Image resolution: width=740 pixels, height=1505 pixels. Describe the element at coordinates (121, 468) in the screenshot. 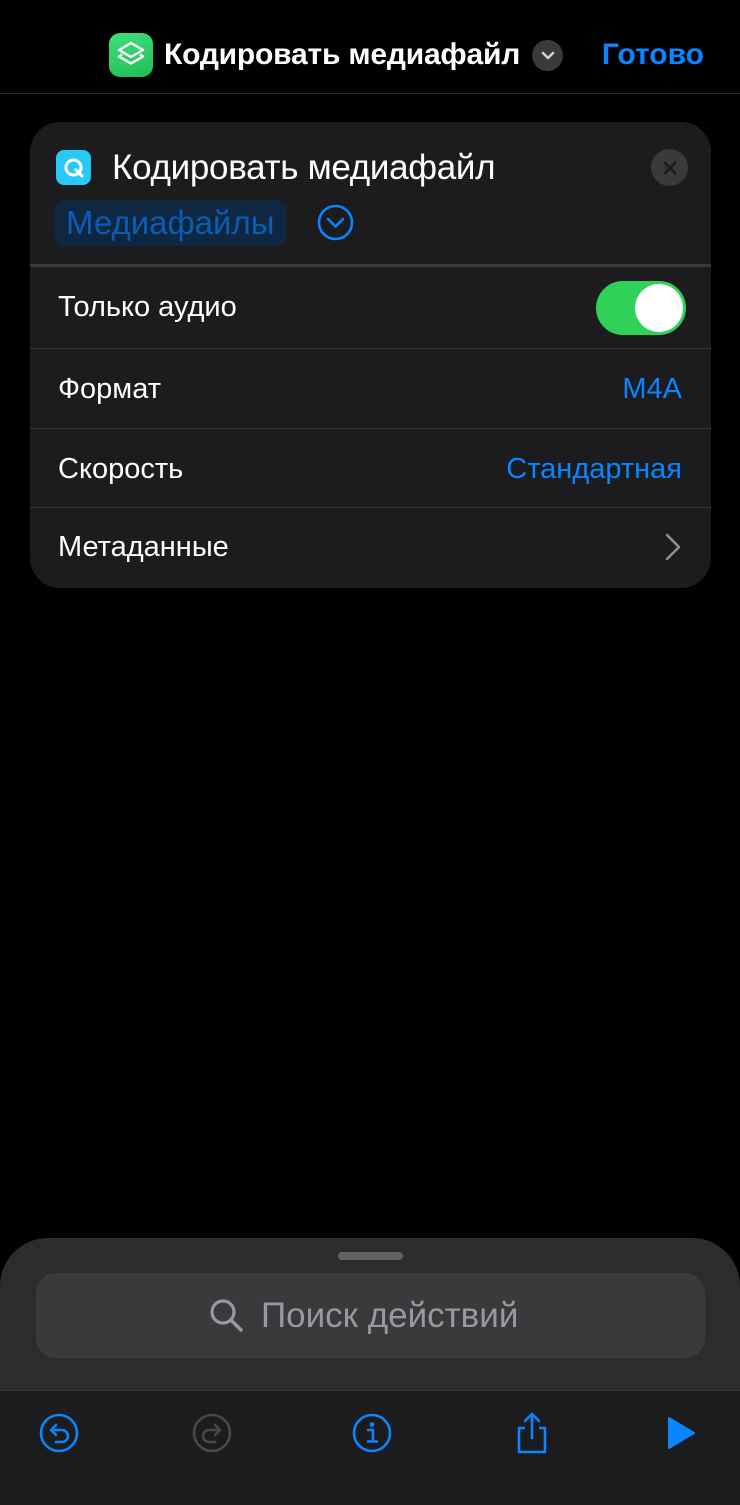

I see `speed-label: Скорость` at that location.